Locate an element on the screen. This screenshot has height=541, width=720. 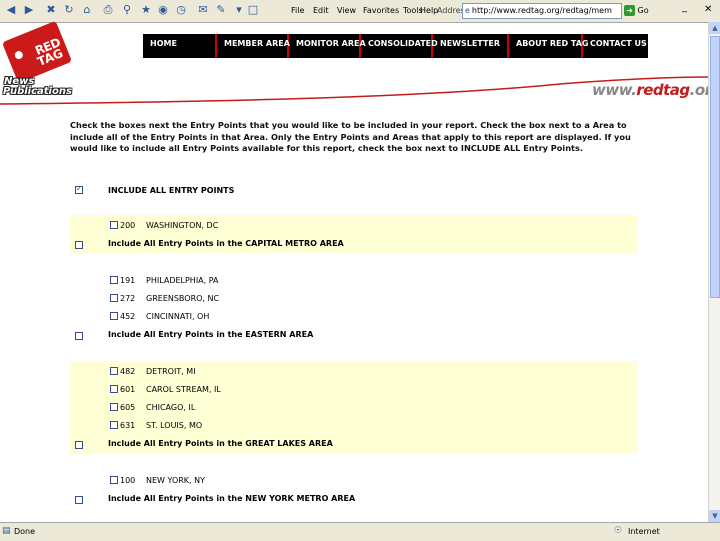
history-icon: ◷ is located at coordinates (181, 10).